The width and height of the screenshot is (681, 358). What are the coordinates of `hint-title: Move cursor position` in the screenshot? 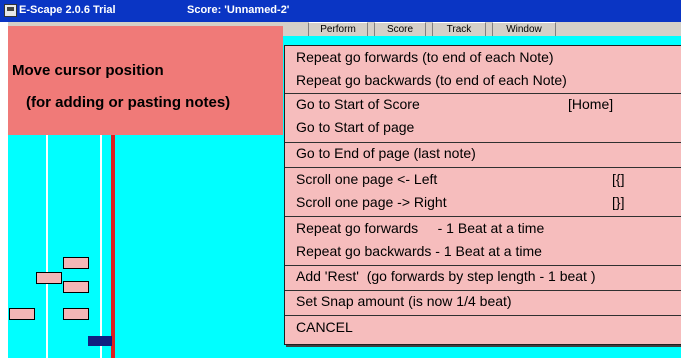 It's located at (88, 70).